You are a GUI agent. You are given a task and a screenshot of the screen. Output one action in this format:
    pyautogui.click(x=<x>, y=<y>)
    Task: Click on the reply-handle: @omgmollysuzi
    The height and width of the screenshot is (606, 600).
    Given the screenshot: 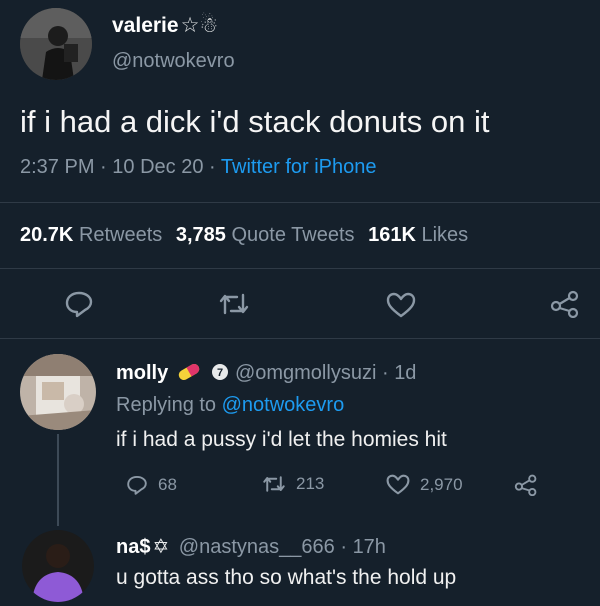 What is the action you would take?
    pyautogui.click(x=305, y=373)
    